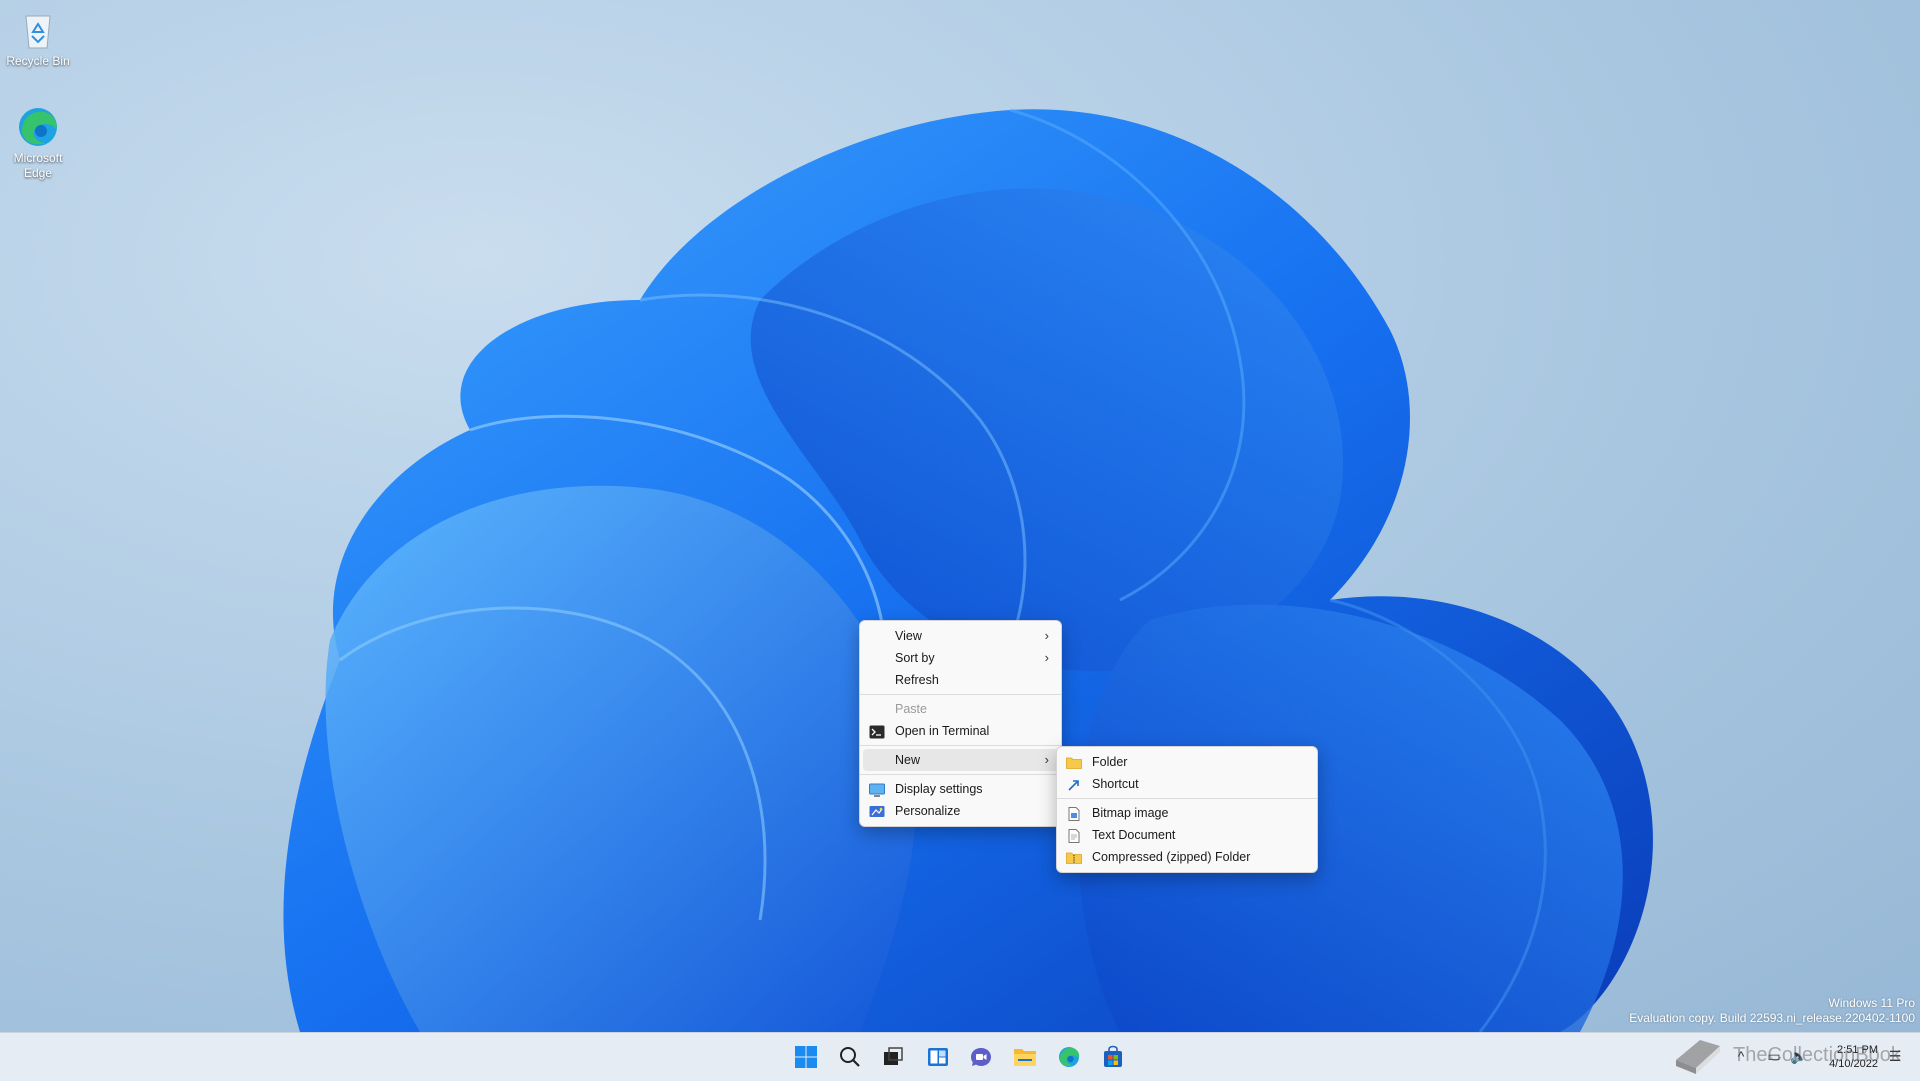 The width and height of the screenshot is (1920, 1081). Describe the element at coordinates (1871, 1003) in the screenshot. I see `watermark-line1: Windows 11 Pro` at that location.